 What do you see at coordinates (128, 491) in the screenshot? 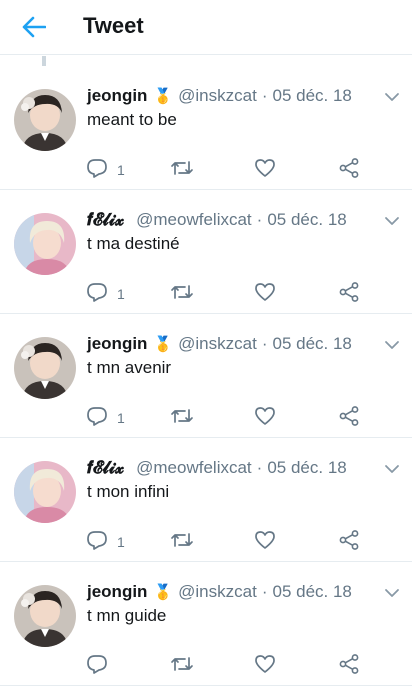
I see `tweet-text: t mon infini` at bounding box center [128, 491].